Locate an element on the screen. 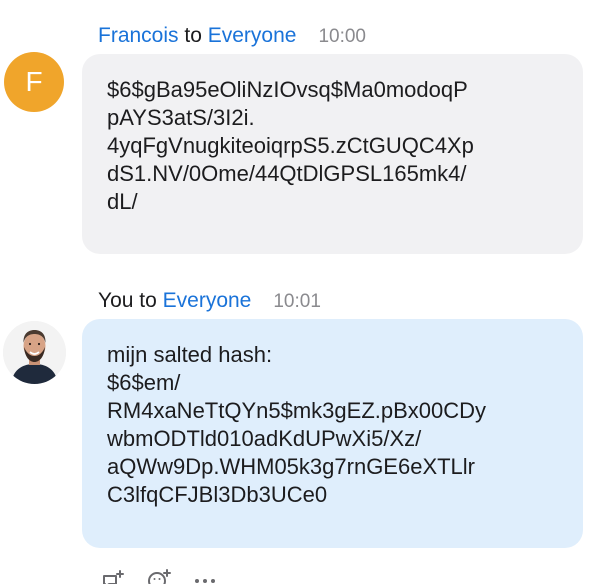  message-actions is located at coordinates (159, 575).